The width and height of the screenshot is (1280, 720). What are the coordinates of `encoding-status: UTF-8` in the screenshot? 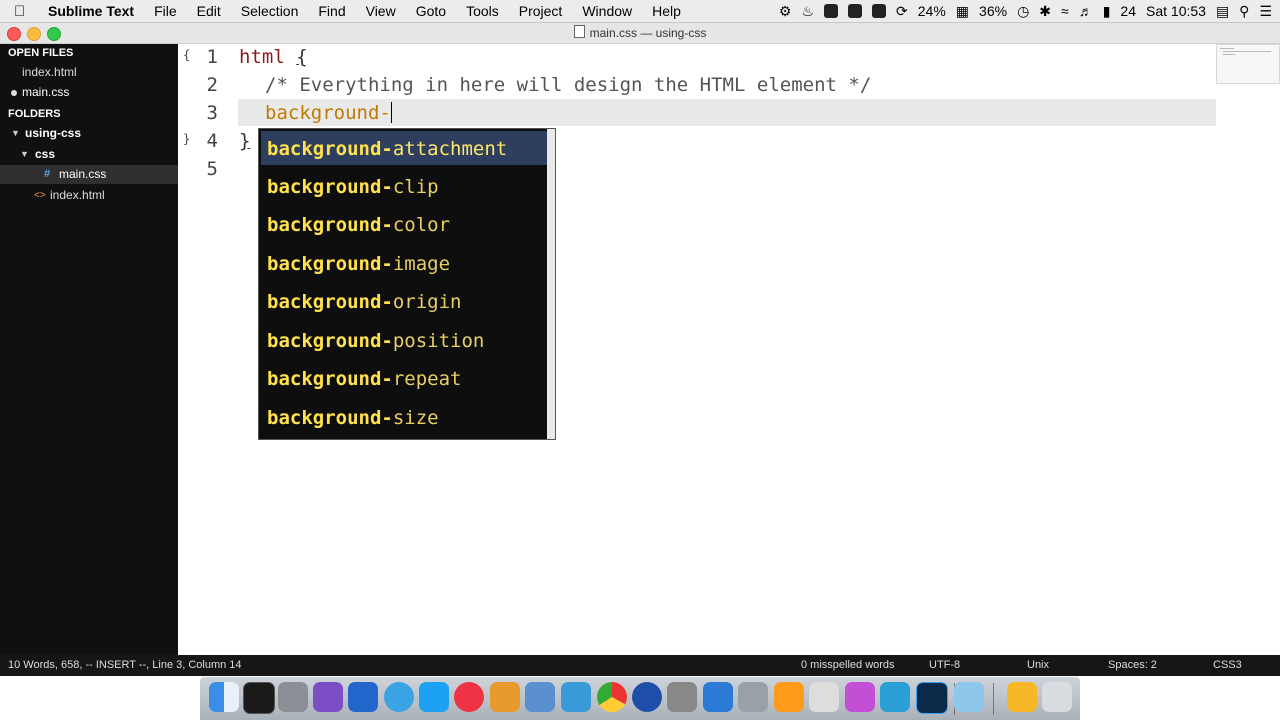 It's located at (944, 665).